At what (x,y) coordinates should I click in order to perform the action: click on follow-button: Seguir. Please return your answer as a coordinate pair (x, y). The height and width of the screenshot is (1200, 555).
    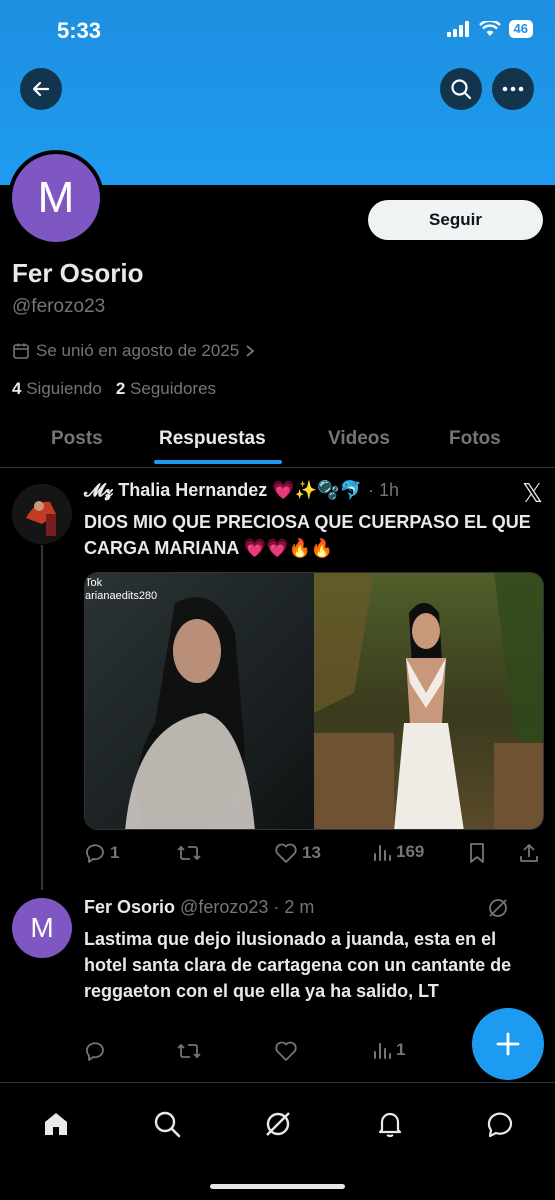
    Looking at the image, I should click on (455, 220).